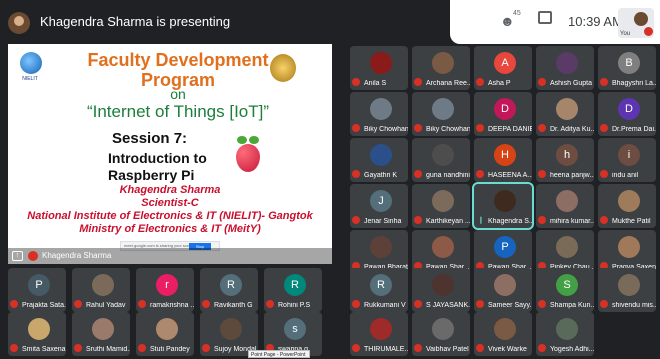  Describe the element at coordinates (503, 114) in the screenshot. I see `participant-tile: D DEEPA DANIEL` at that location.